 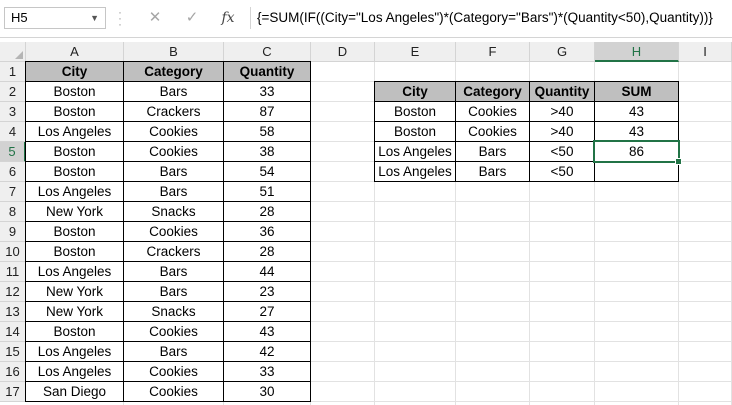 What do you see at coordinates (13, 272) in the screenshot?
I see `row-header-11: 11` at bounding box center [13, 272].